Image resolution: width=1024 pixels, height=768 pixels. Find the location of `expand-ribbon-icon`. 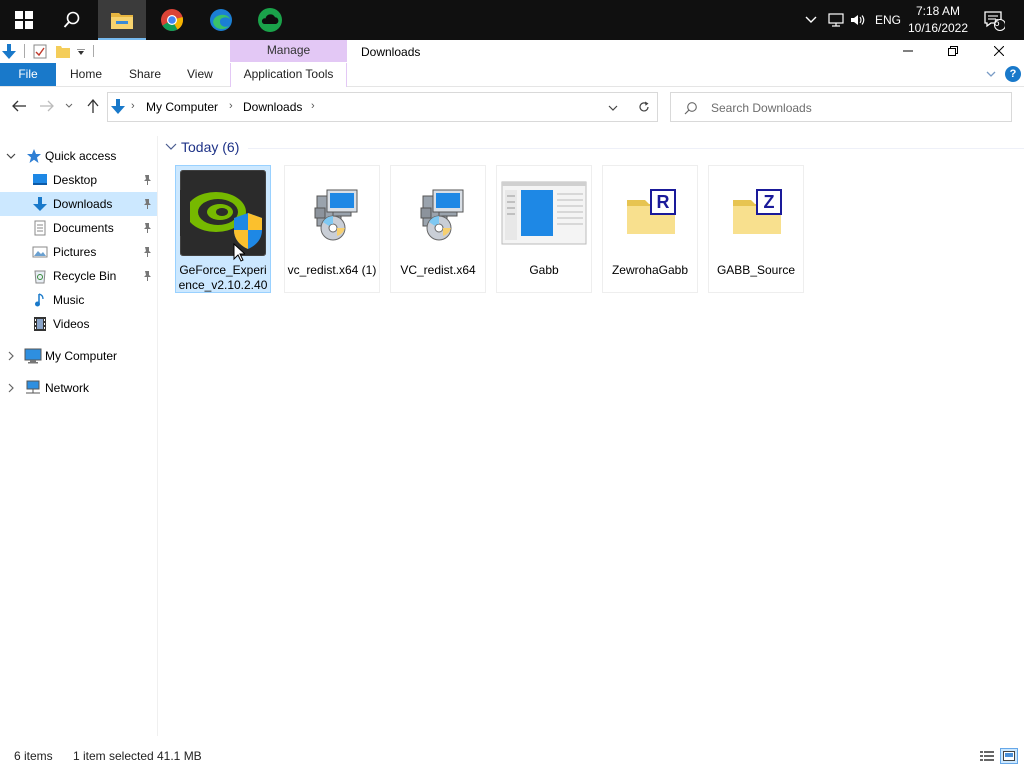

expand-ribbon-icon is located at coordinates (991, 74).